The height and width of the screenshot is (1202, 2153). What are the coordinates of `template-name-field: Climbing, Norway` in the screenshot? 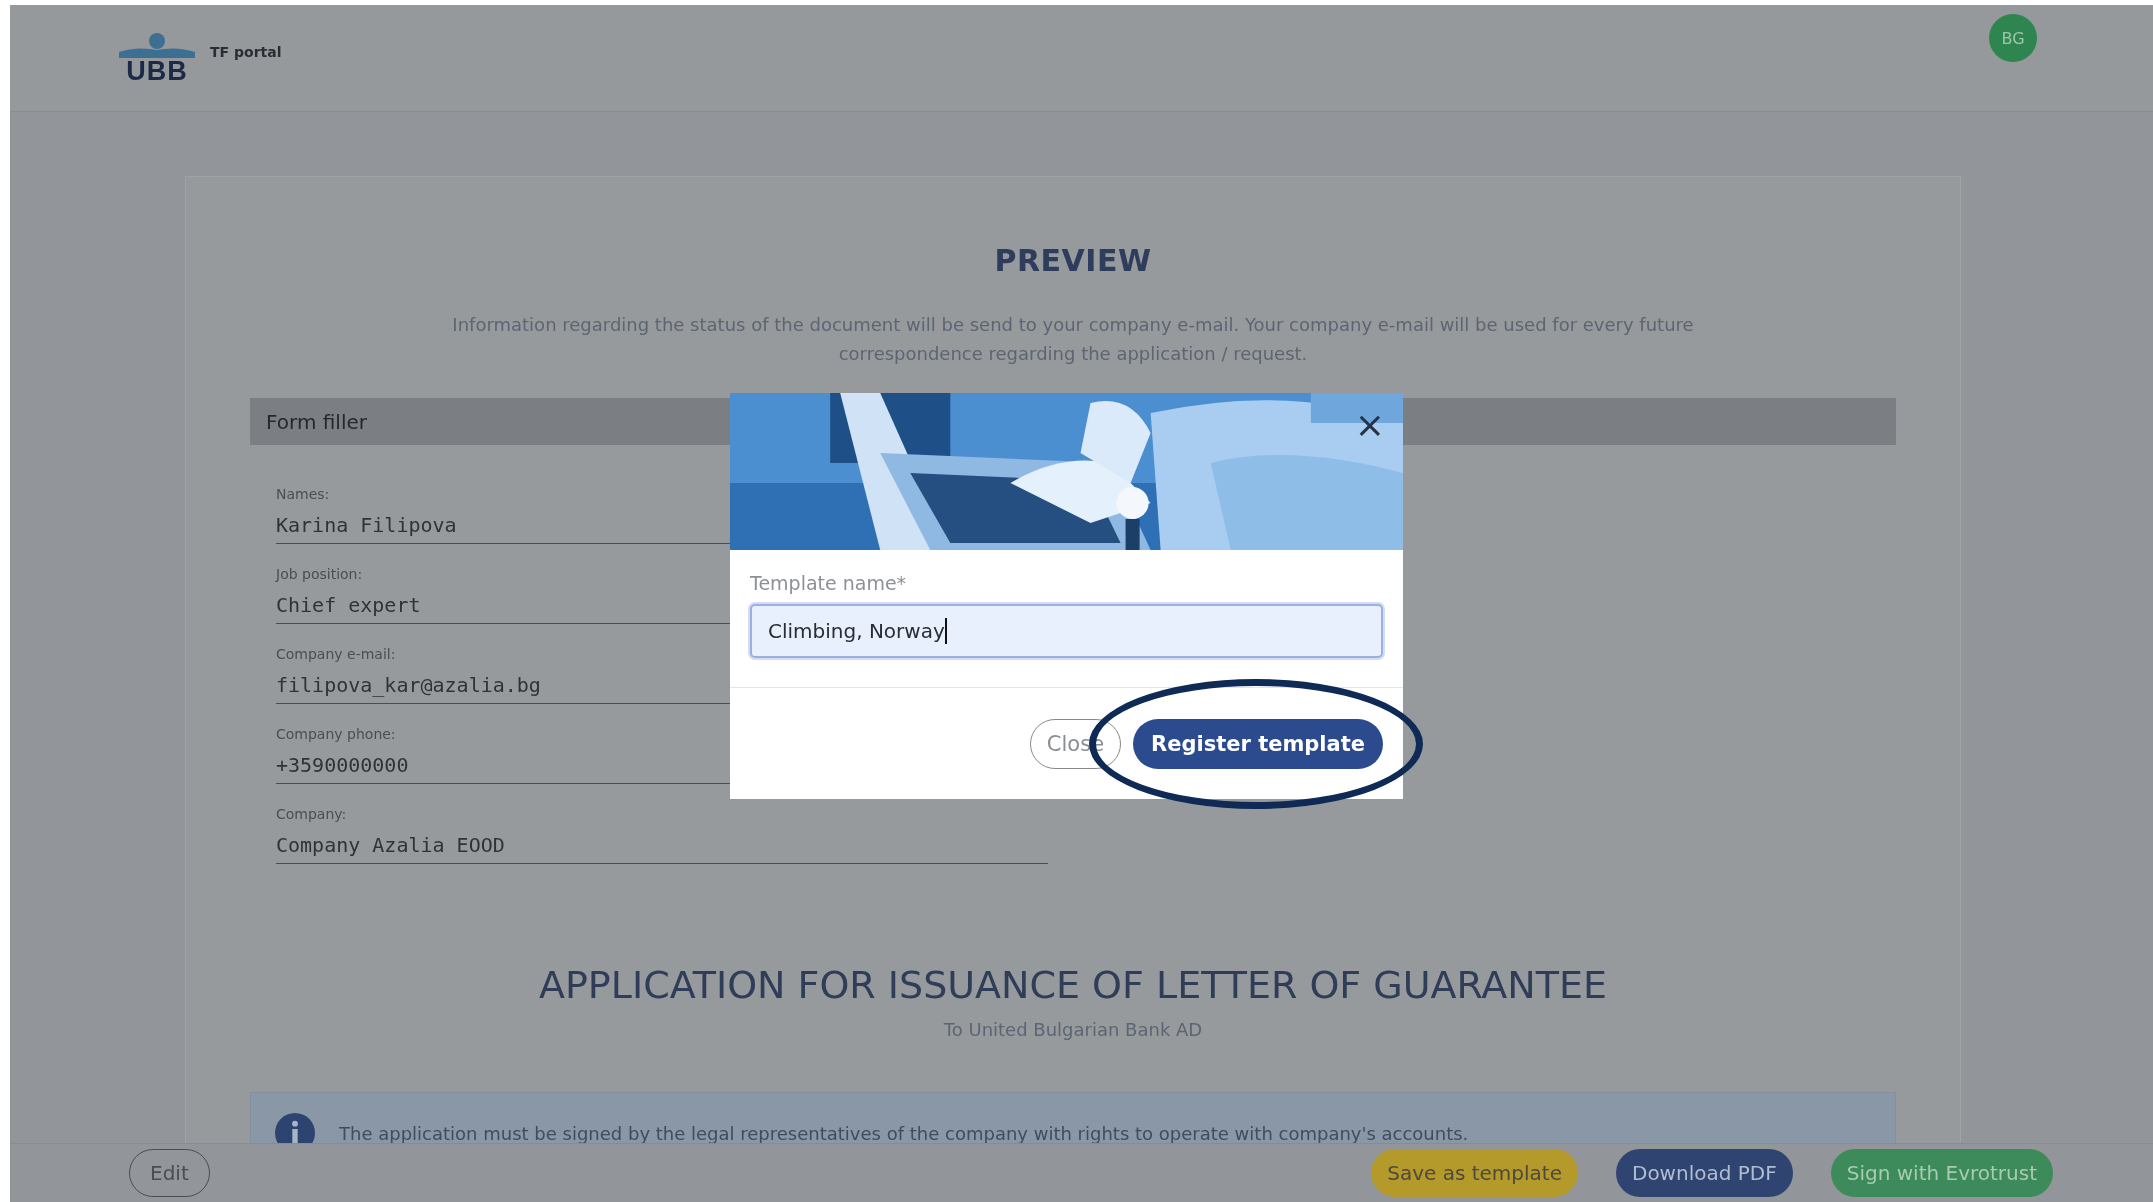 It's located at (1066, 631).